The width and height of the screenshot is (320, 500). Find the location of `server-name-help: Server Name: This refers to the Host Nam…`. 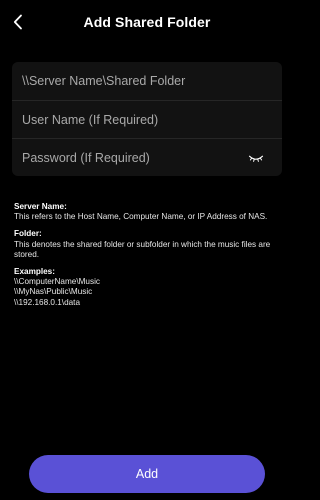

server-name-help: Server Name: This refers to the Host Nam… is located at coordinates (149, 212).